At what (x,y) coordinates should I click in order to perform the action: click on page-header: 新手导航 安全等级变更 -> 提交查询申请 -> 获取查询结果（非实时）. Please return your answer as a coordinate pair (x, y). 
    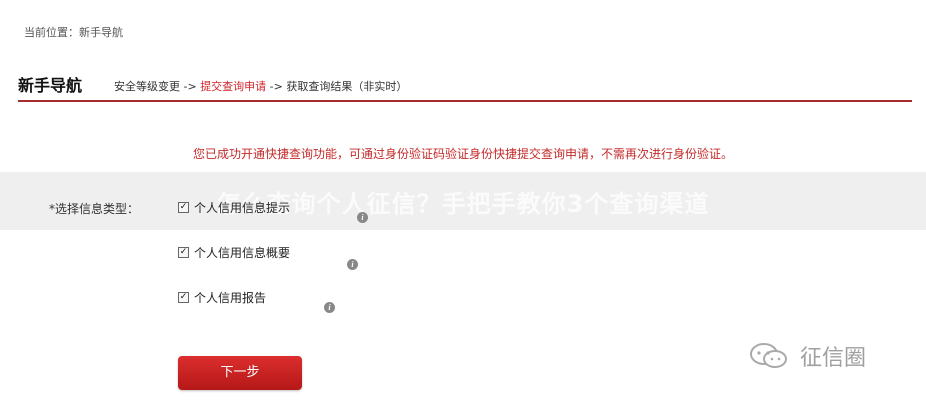
    Looking at the image, I should click on (465, 85).